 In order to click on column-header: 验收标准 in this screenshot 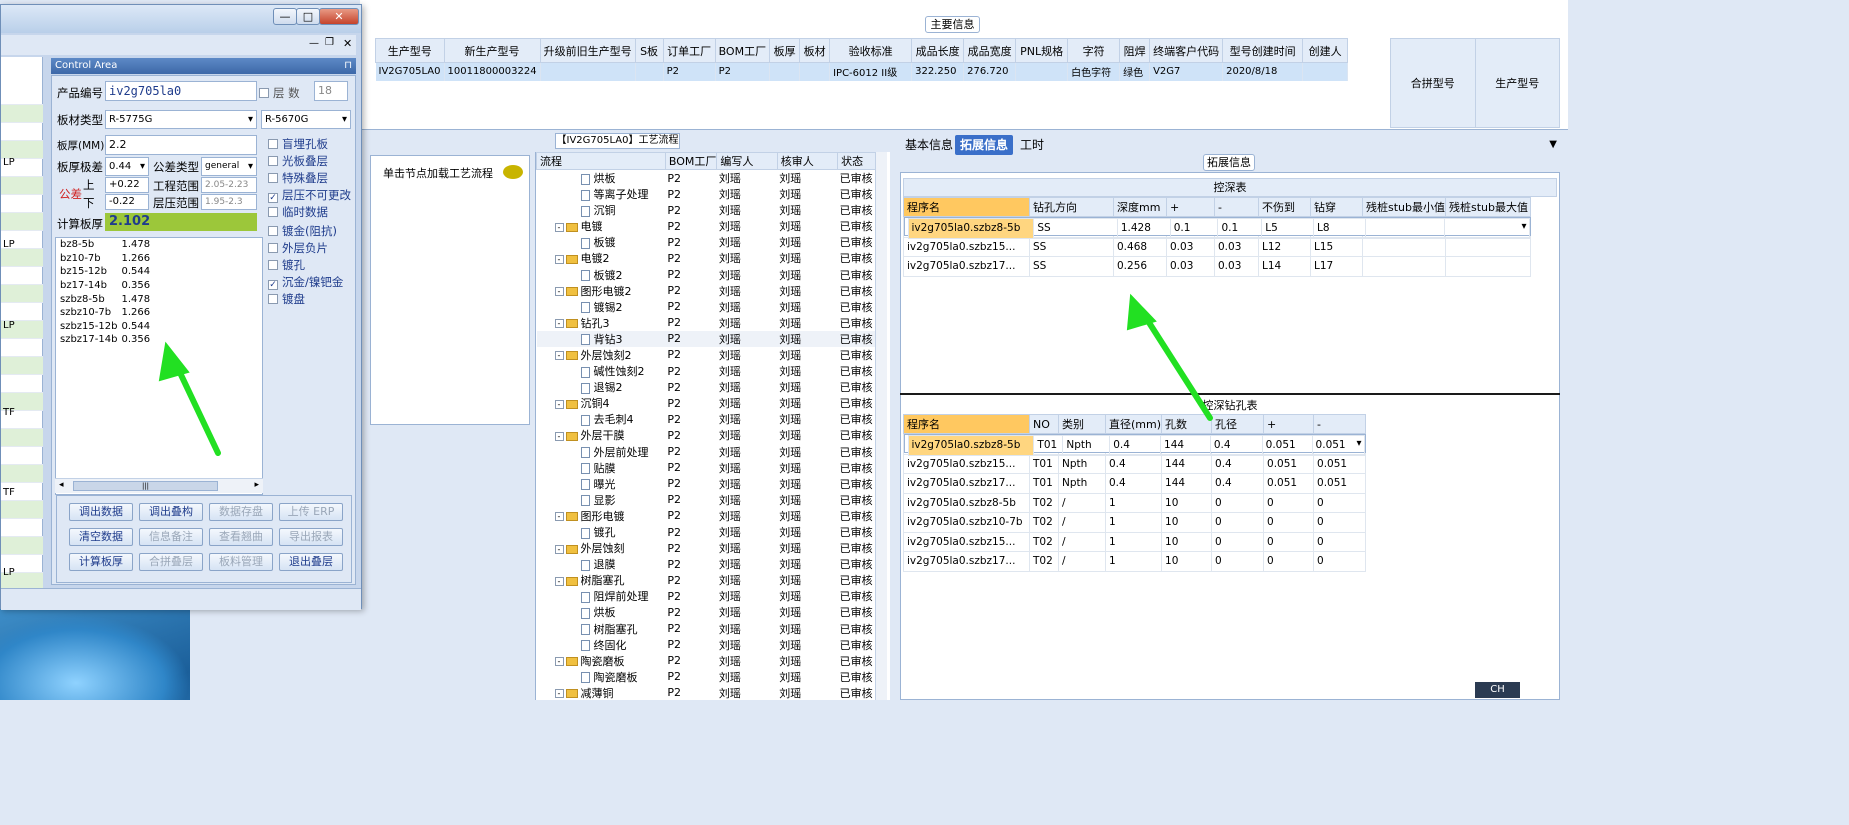, I will do `click(871, 50)`.